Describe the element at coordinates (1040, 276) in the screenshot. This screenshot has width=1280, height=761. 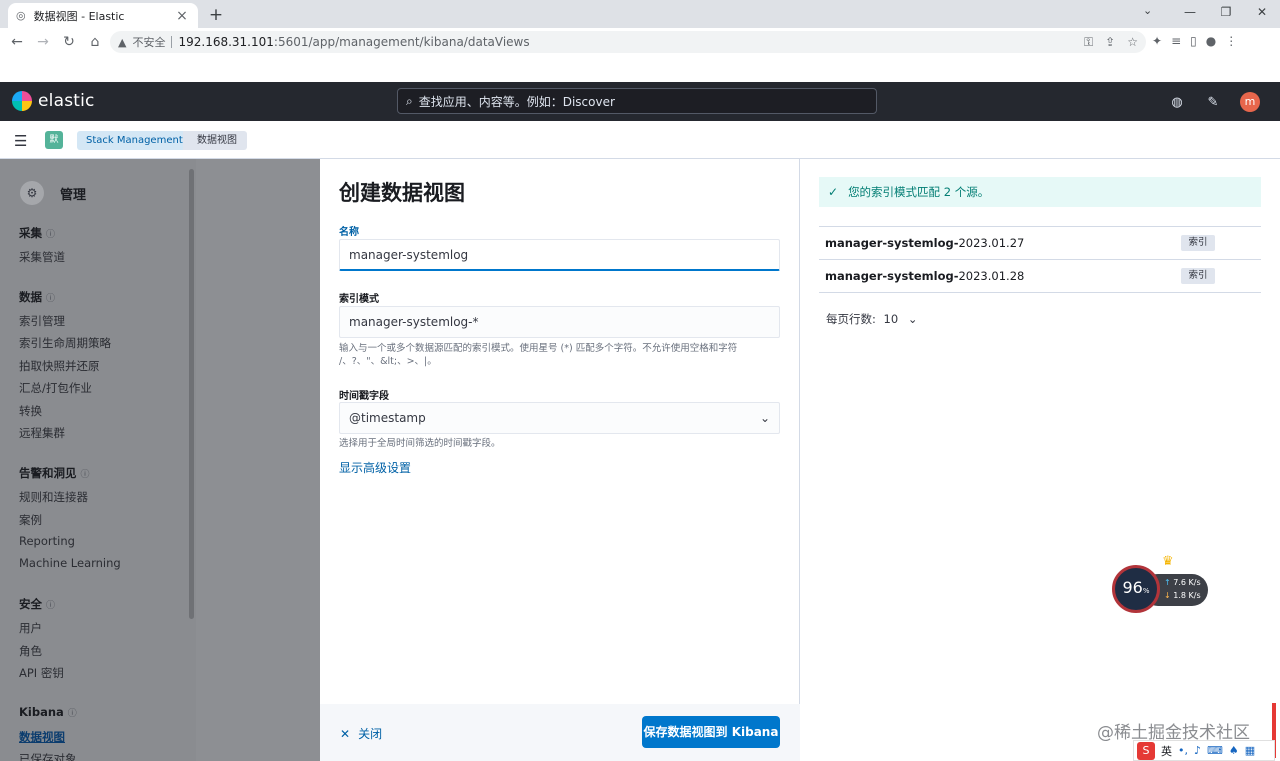
I see `table-row: manager-systemlog-2023.01.28 索引` at that location.